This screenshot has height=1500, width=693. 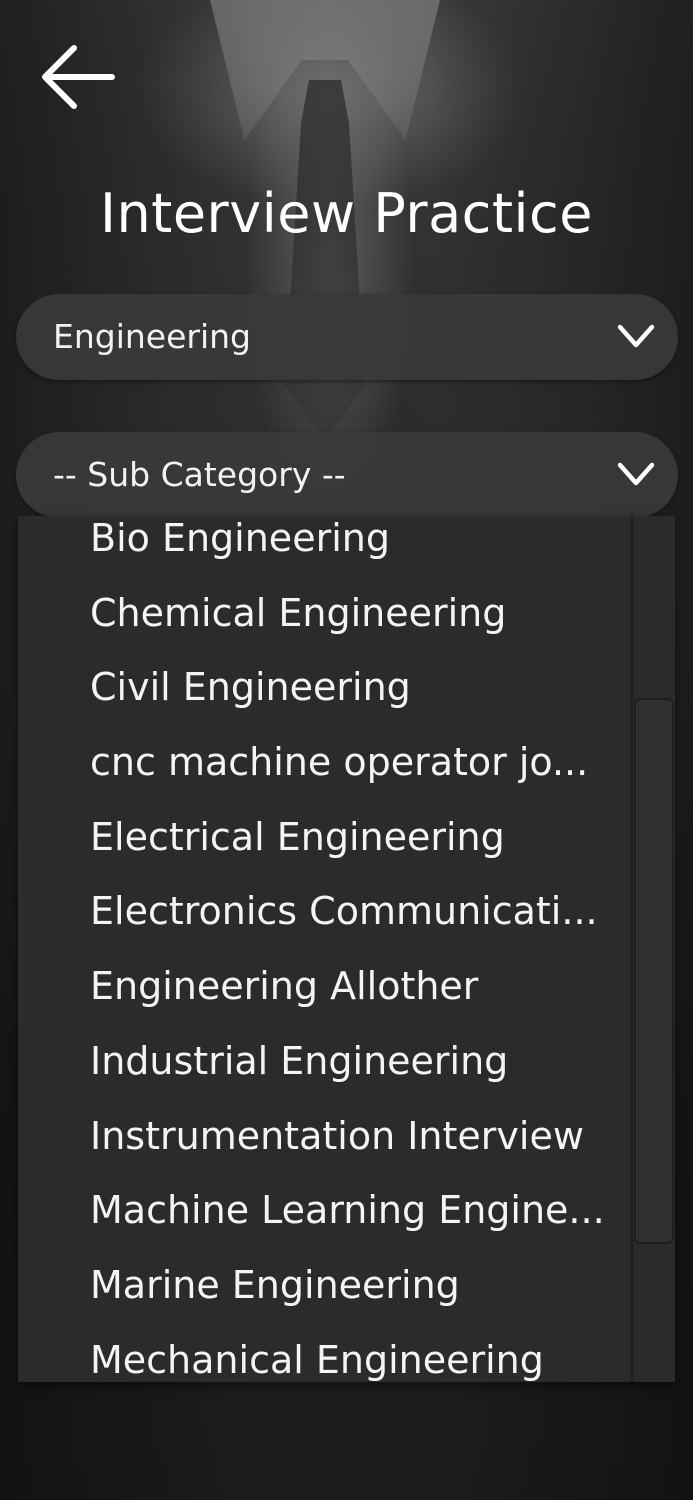 I want to click on background-tie, so click(x=325, y=260).